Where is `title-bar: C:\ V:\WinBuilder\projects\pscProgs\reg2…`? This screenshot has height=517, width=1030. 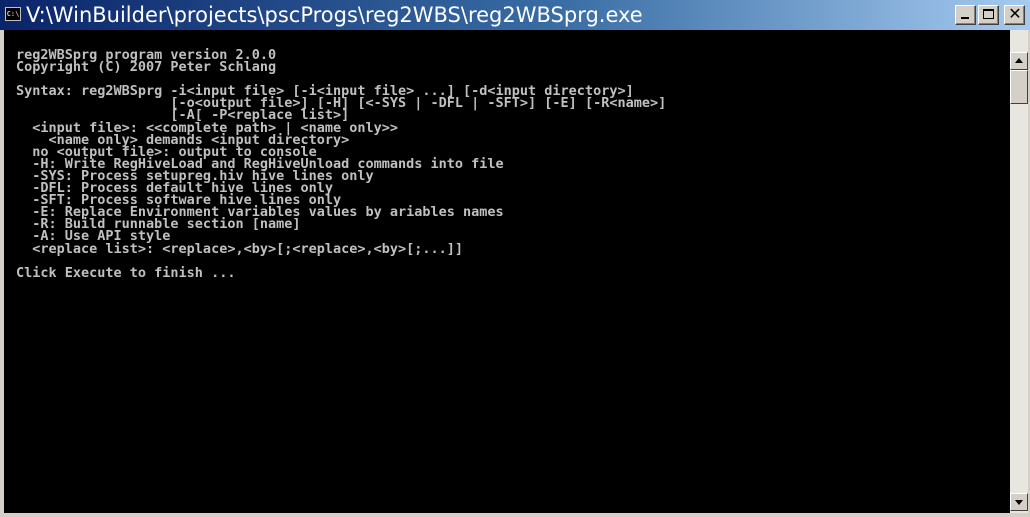 title-bar: C:\ V:\WinBuilder\projects\pscProgs\reg2… is located at coordinates (515, 15).